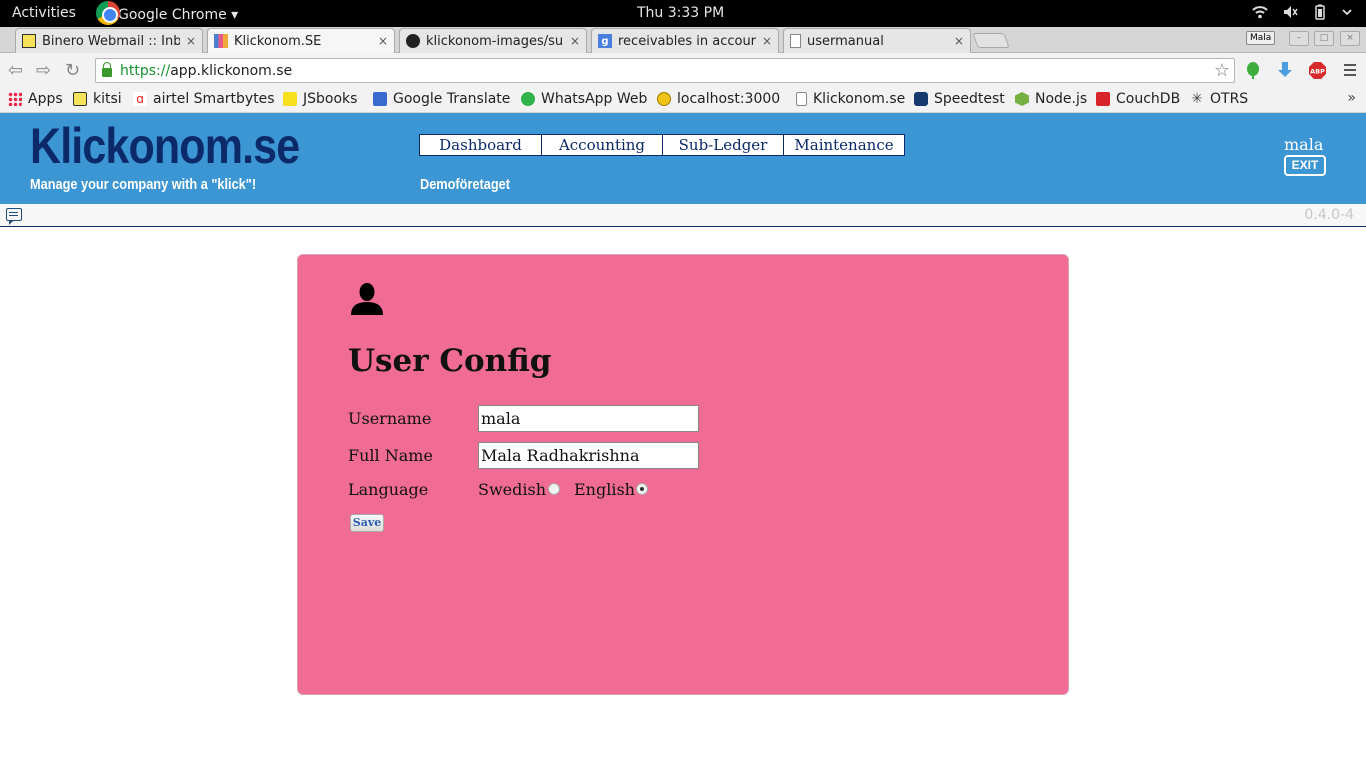 The height and width of the screenshot is (768, 1366). I want to click on translate-icon, so click(380, 99).